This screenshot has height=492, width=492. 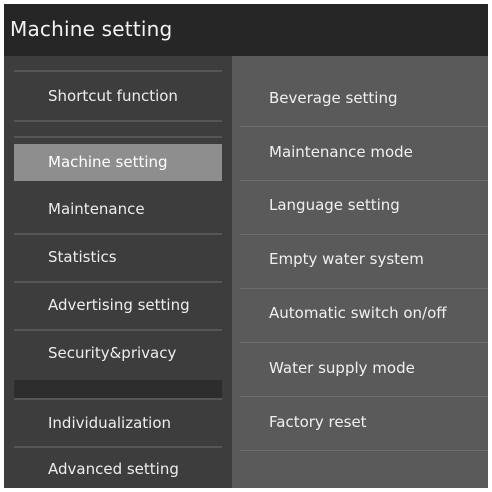 What do you see at coordinates (246, 30) in the screenshot?
I see `title-bar: Machine setting` at bounding box center [246, 30].